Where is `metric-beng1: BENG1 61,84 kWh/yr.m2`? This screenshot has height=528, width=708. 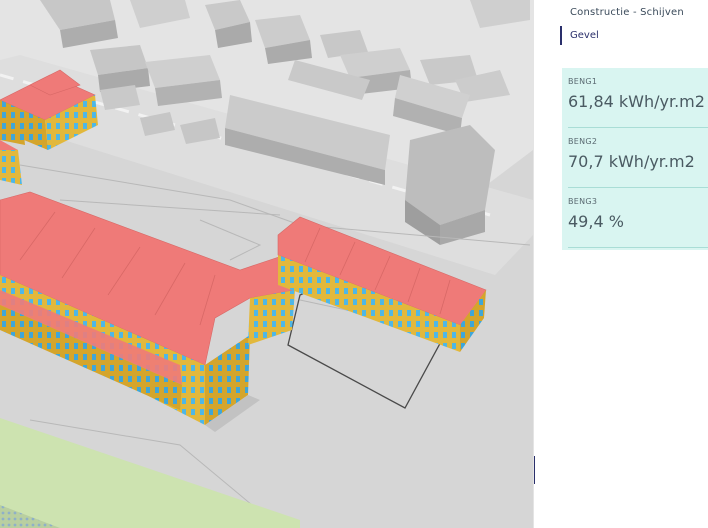
metric-beng1: BENG1 61,84 kWh/yr.m2 is located at coordinates (635, 98).